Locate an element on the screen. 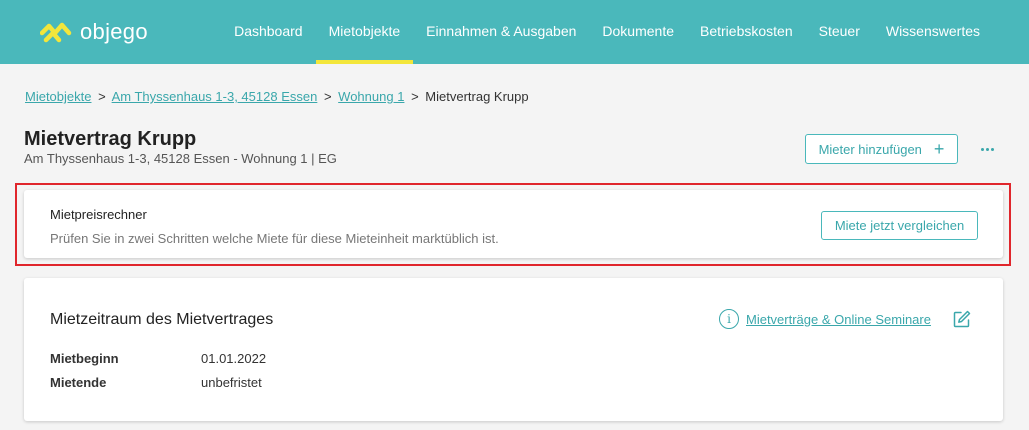 This screenshot has height=430, width=1029. logo-text: objego is located at coordinates (114, 31).